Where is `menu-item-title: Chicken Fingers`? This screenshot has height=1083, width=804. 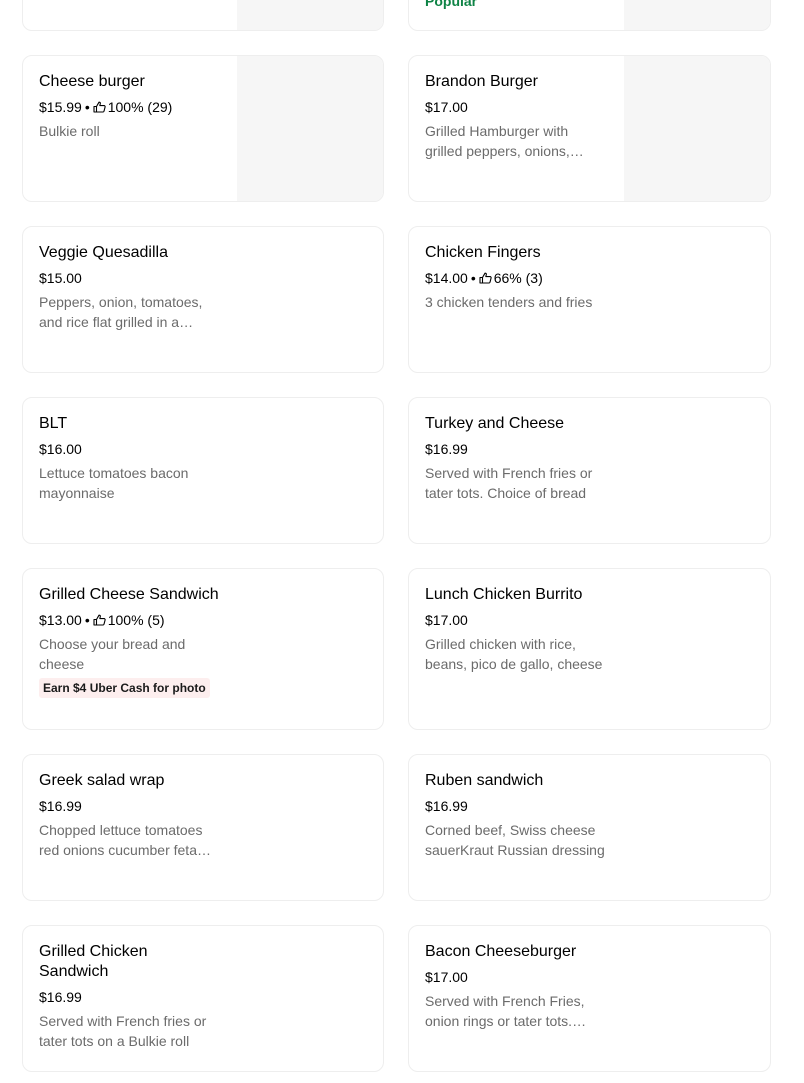 menu-item-title: Chicken Fingers is located at coordinates (483, 252).